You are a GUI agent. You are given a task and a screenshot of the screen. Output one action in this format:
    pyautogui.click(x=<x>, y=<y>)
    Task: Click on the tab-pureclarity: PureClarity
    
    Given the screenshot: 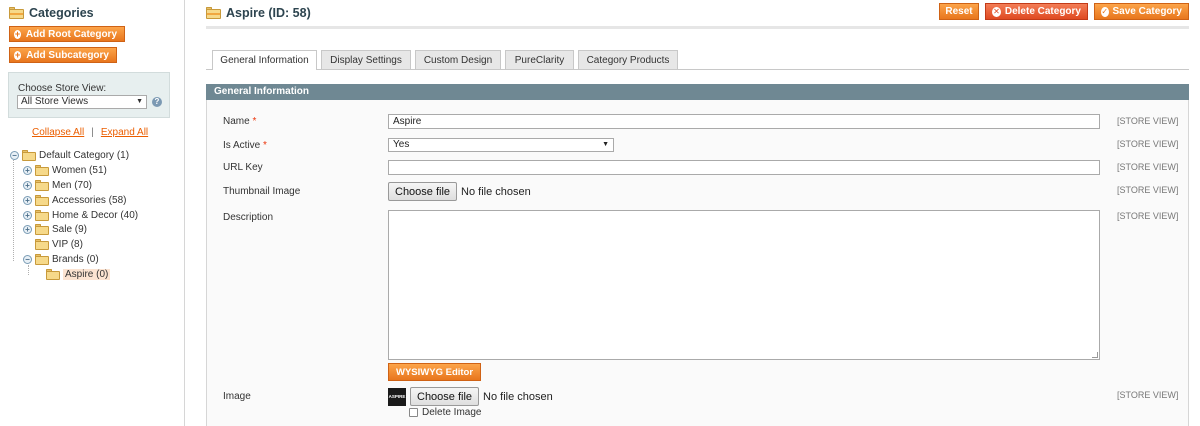 What is the action you would take?
    pyautogui.click(x=539, y=59)
    